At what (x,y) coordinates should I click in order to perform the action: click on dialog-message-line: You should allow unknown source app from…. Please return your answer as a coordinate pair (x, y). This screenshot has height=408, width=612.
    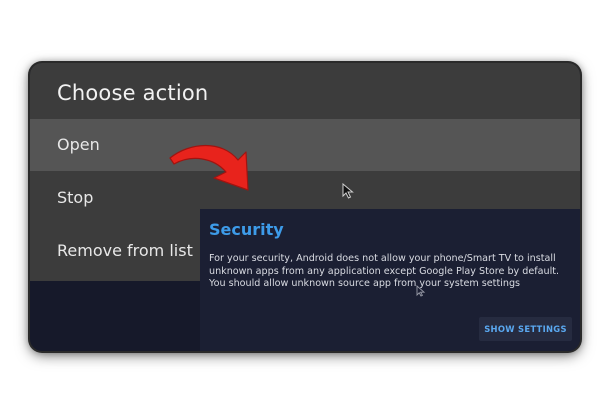
    Looking at the image, I should click on (365, 283).